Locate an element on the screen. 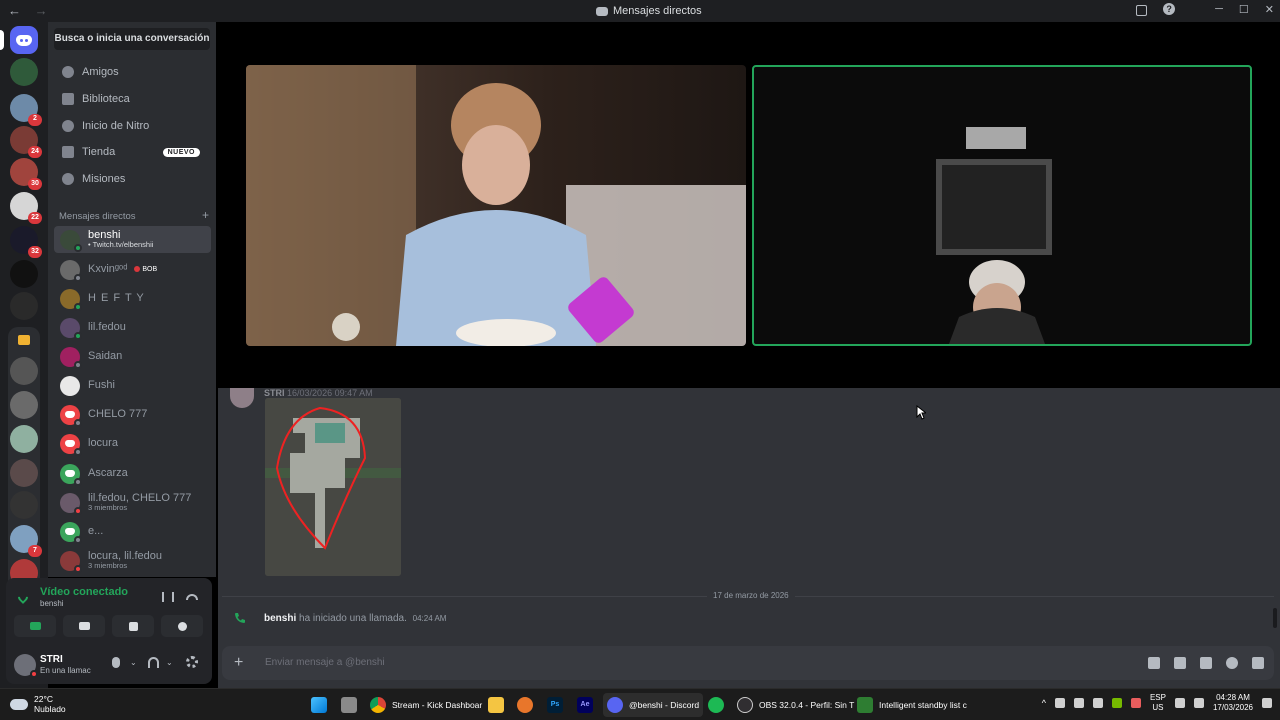  server-icon: 30 is located at coordinates (26, 174).